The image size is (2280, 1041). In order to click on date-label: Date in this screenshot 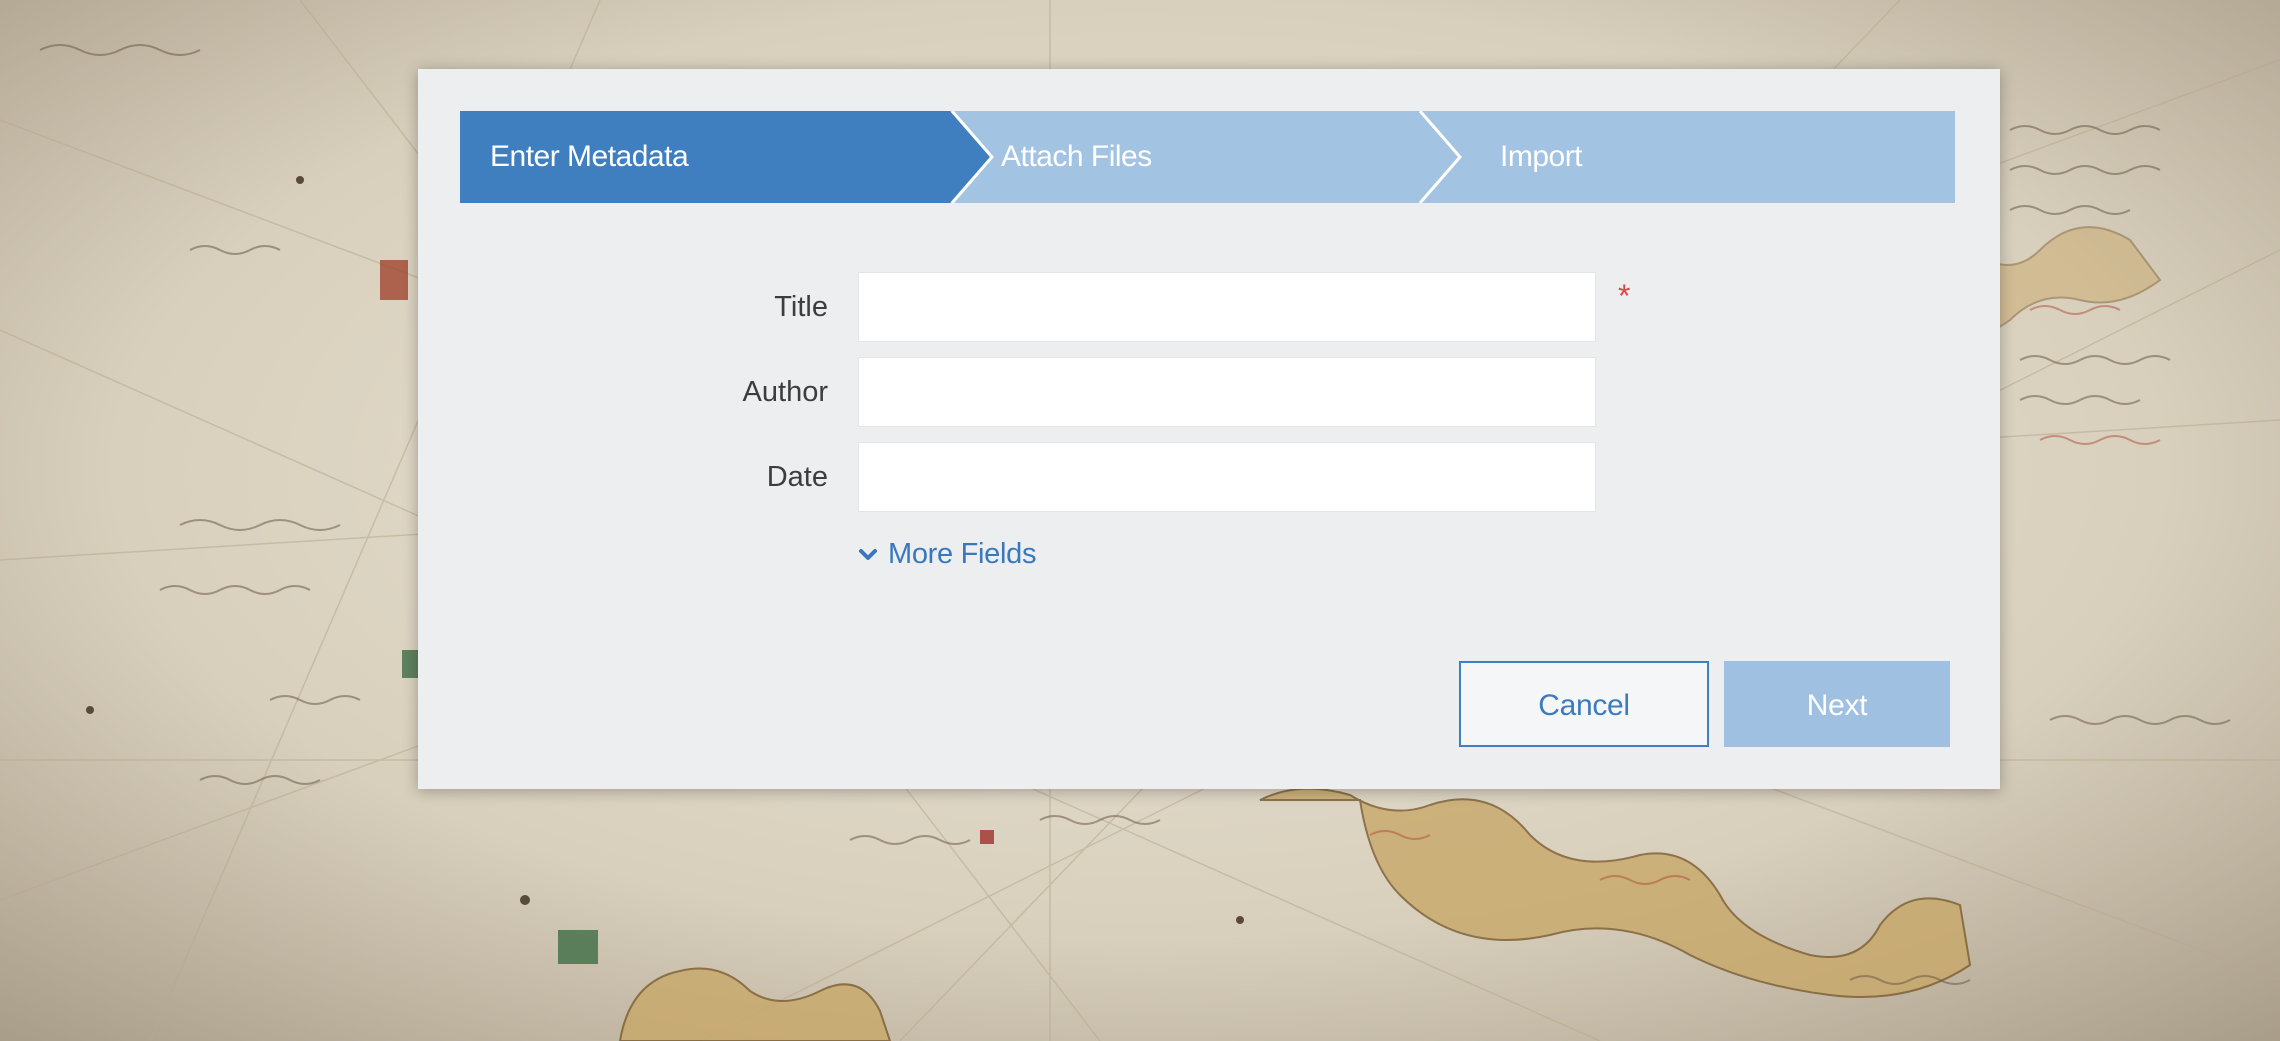, I will do `click(797, 477)`.